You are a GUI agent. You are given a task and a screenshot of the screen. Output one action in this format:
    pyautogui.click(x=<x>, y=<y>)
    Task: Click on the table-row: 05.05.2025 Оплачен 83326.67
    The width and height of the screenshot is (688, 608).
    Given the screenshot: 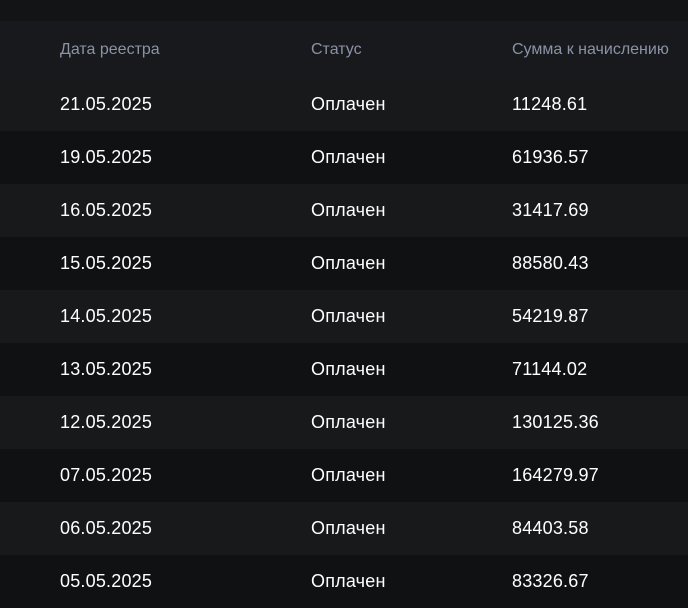 What is the action you would take?
    pyautogui.click(x=344, y=581)
    